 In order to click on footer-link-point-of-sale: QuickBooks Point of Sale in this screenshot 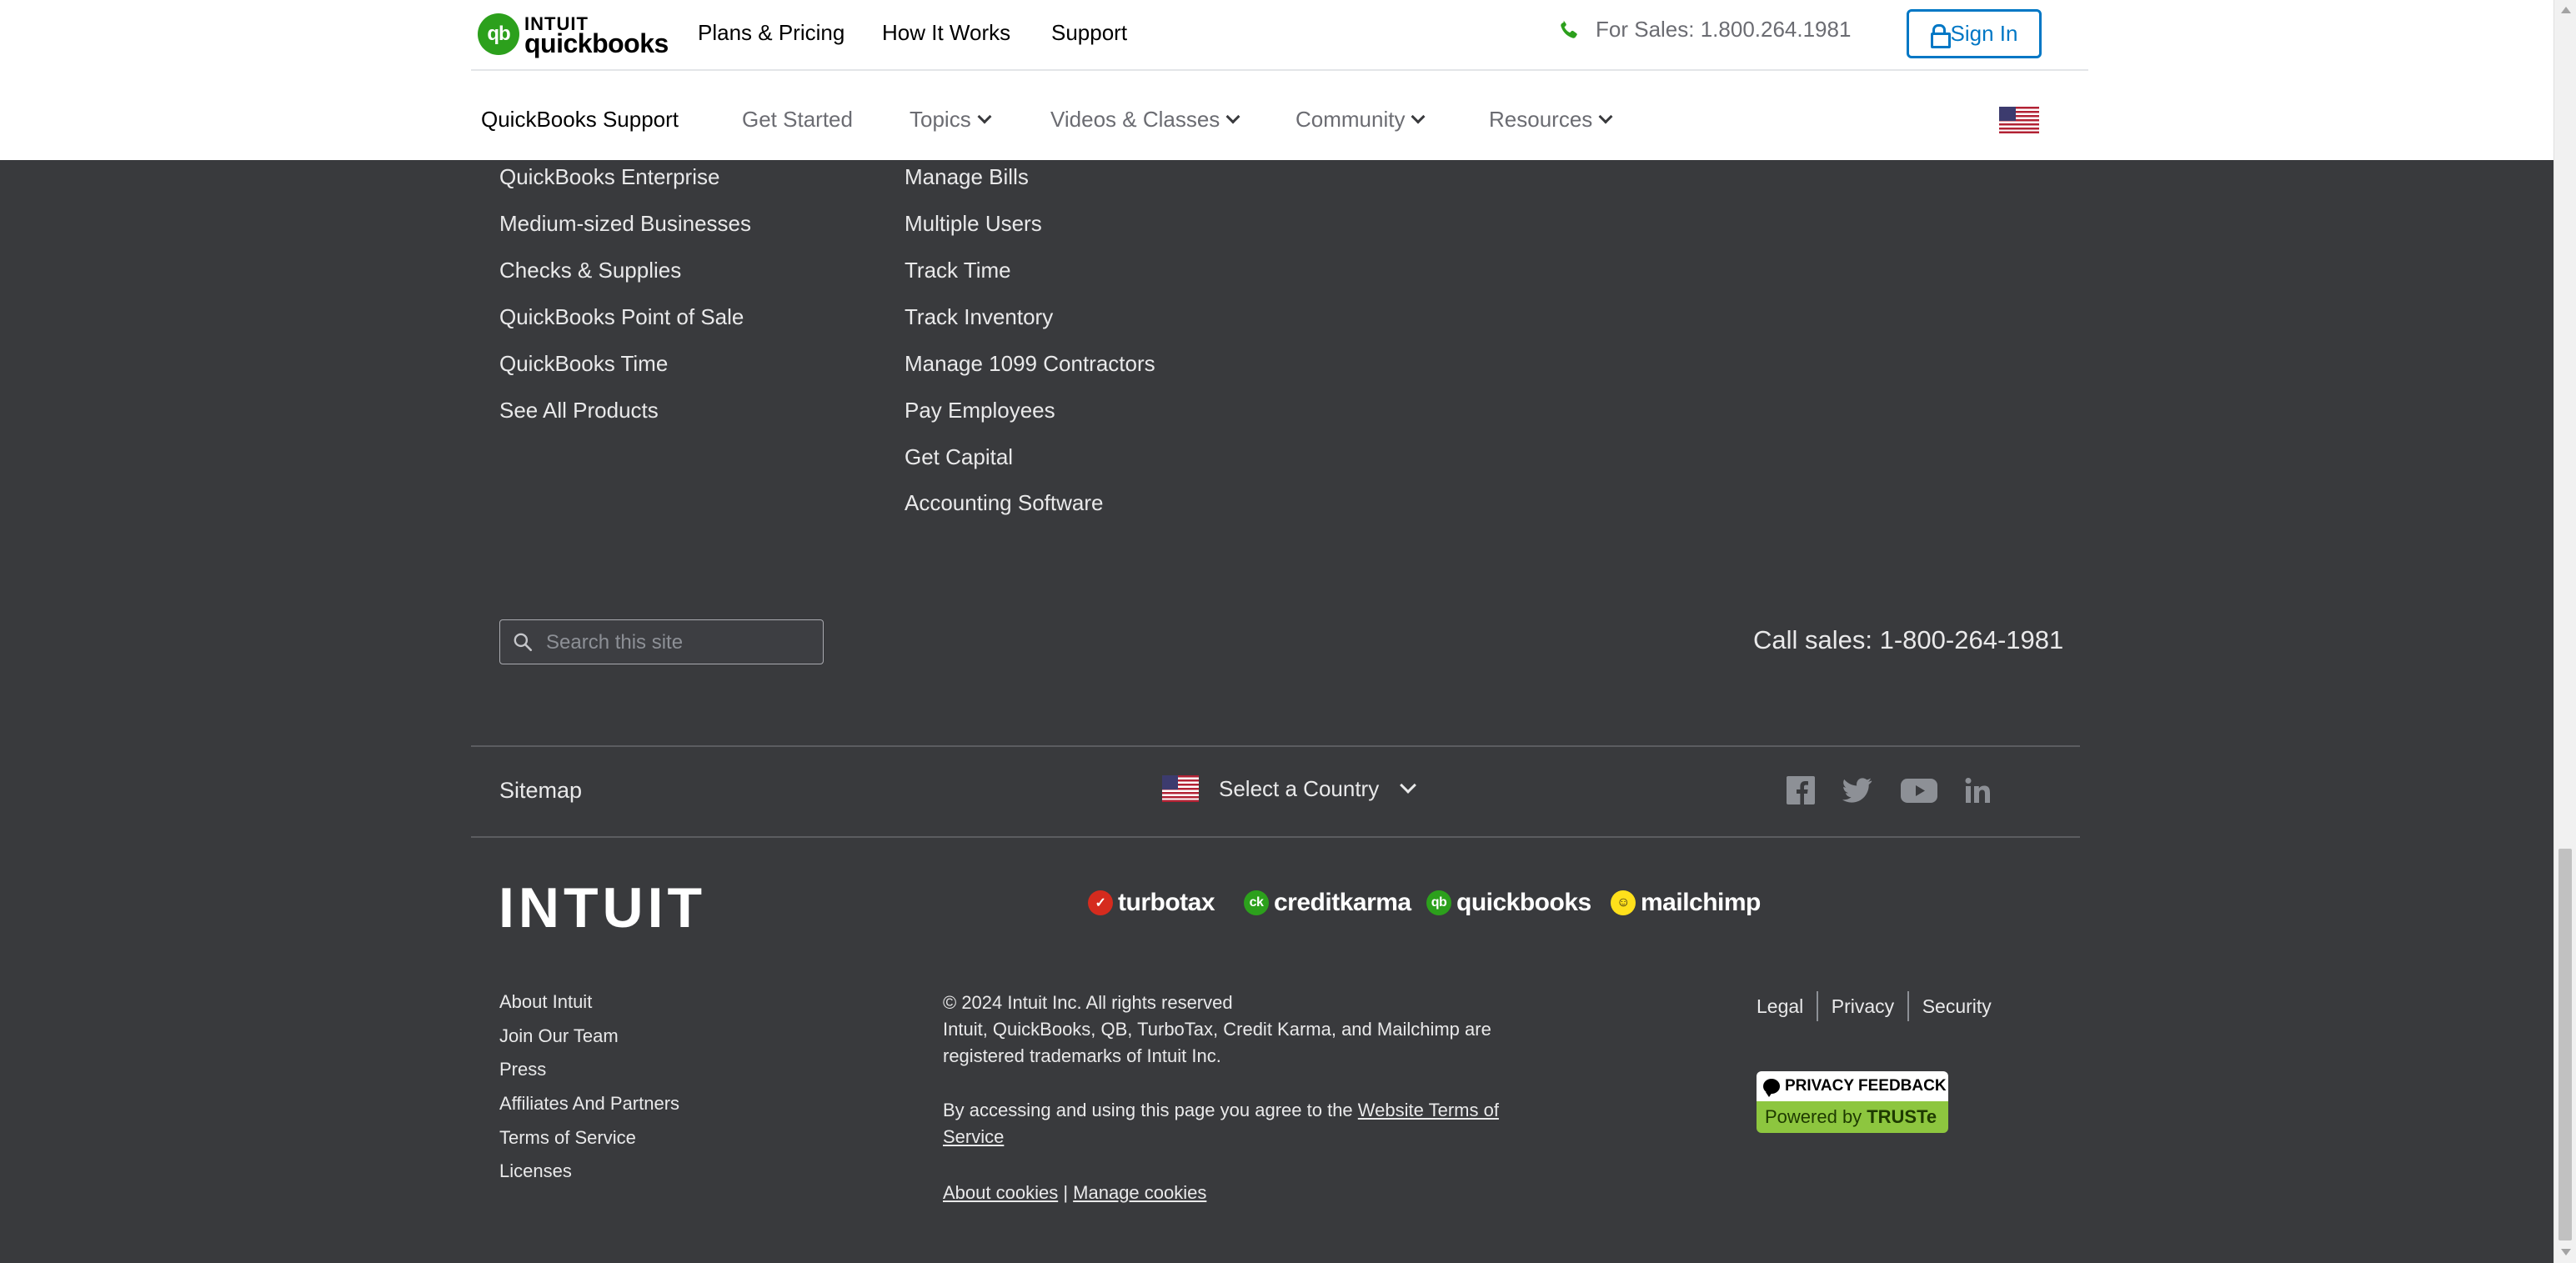, I will do `click(621, 317)`.